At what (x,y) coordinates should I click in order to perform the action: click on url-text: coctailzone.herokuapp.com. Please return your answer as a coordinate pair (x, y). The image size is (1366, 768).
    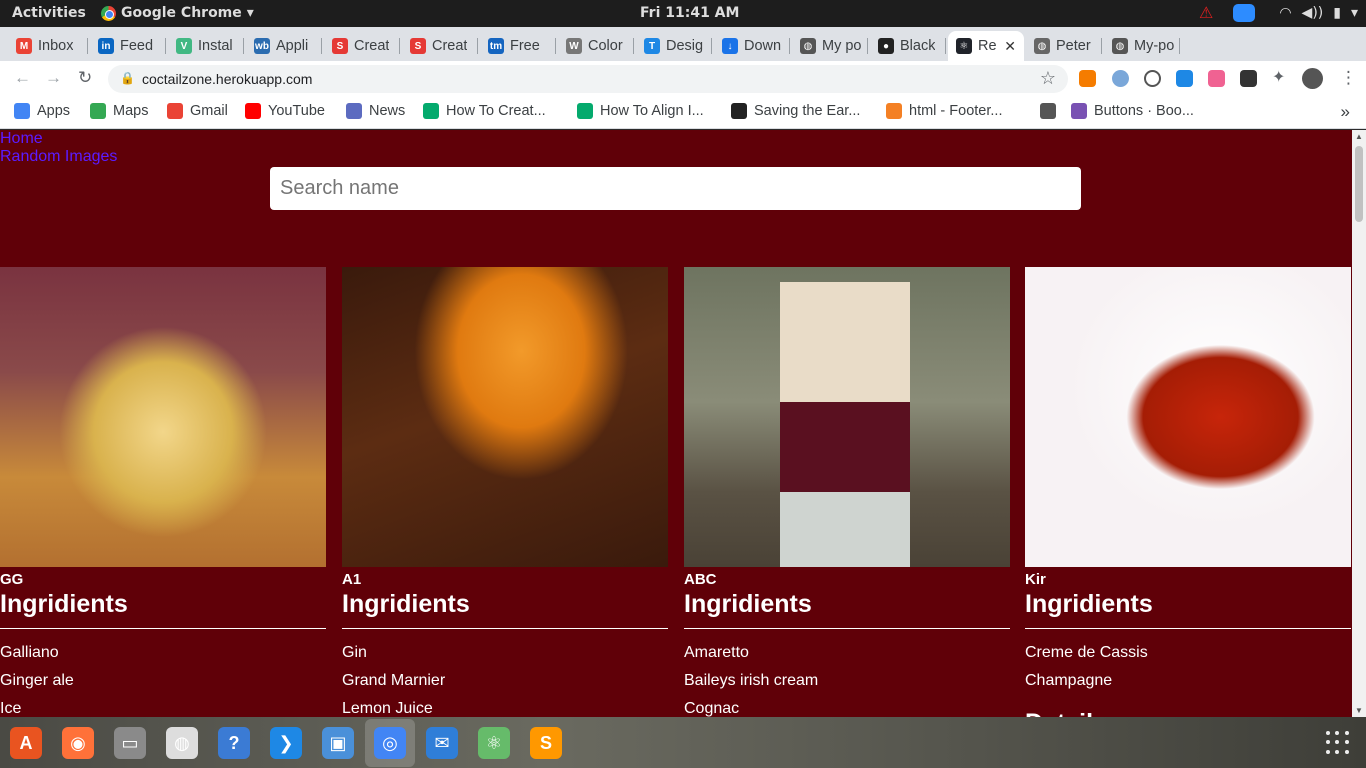
    Looking at the image, I should click on (227, 79).